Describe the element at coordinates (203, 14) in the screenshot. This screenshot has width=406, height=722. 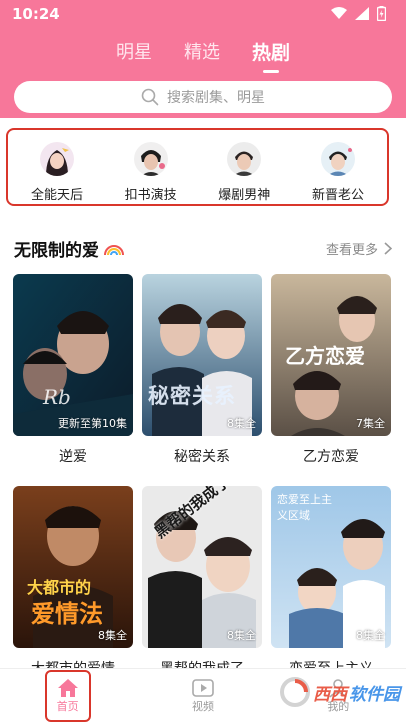
I see `status-bar: 10:24` at that location.